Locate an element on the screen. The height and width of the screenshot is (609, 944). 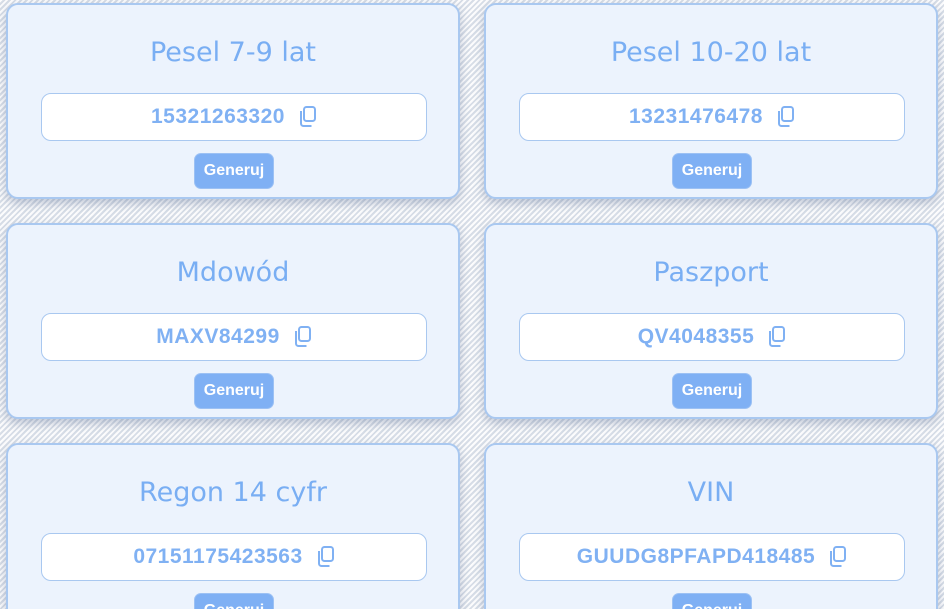
generated-value-field: GUUDG8PFAPD418485 is located at coordinates (712, 557).